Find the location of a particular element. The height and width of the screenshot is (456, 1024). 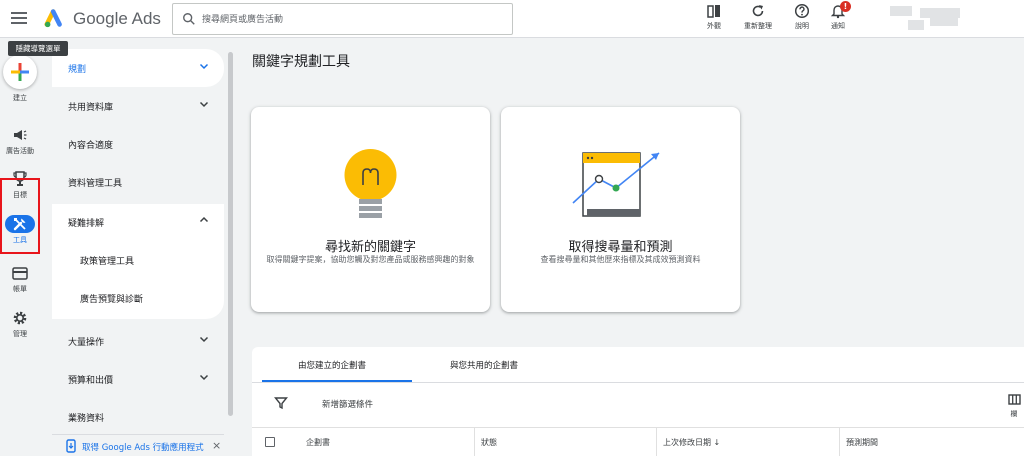

gear-icon is located at coordinates (20, 318).